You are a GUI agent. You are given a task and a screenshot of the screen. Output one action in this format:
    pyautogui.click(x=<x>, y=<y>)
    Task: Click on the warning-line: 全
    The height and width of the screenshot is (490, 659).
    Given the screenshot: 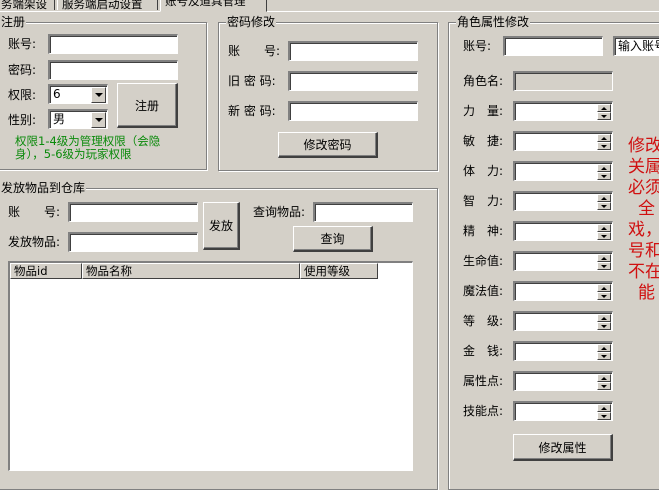 What is the action you would take?
    pyautogui.click(x=646, y=209)
    